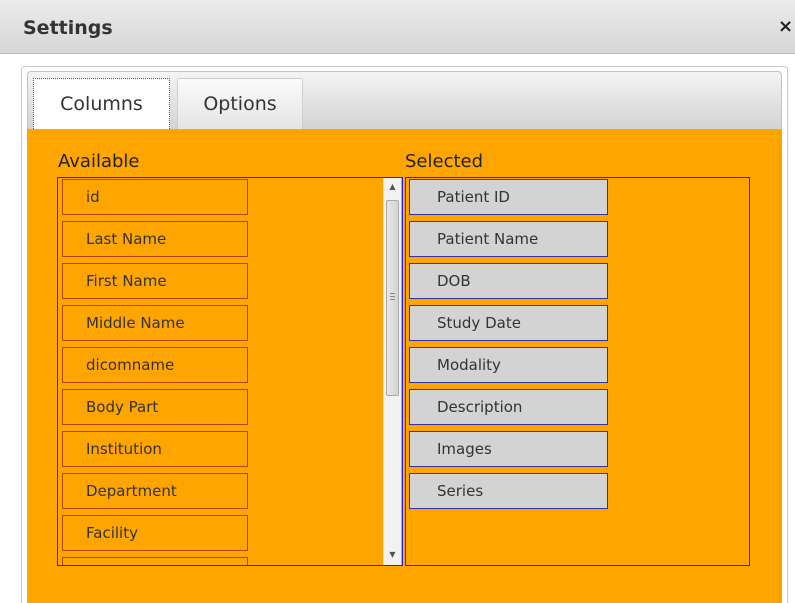 The image size is (795, 603). Describe the element at coordinates (444, 161) in the screenshot. I see `selected-label: Selected` at that location.